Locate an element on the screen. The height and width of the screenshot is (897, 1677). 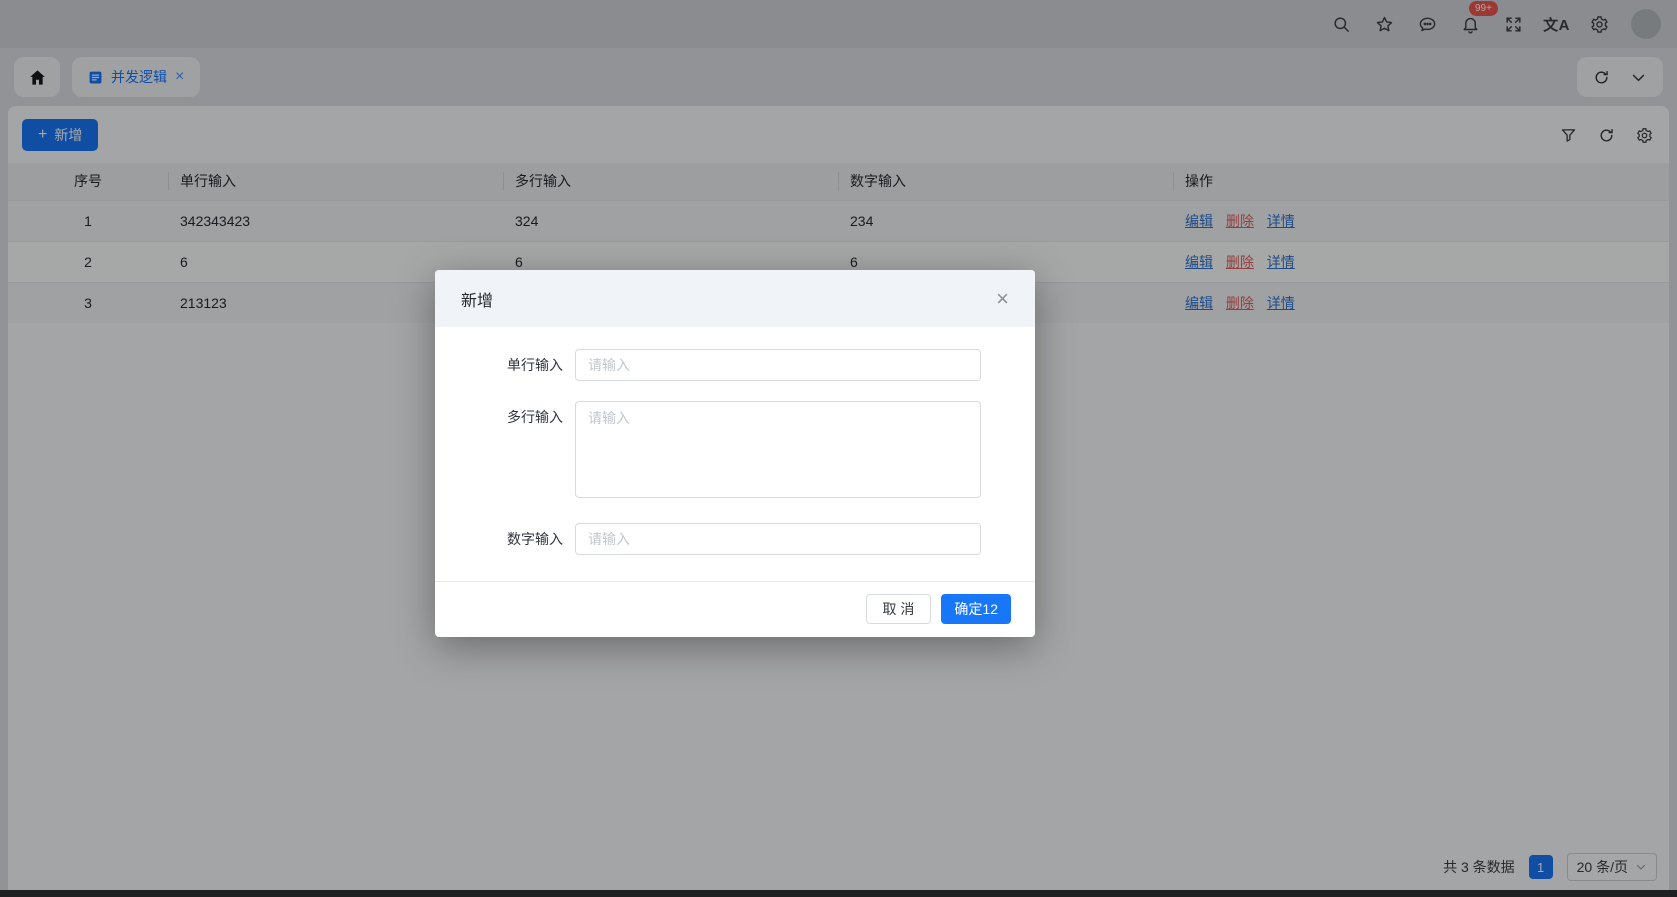
single-input-field is located at coordinates (778, 365).